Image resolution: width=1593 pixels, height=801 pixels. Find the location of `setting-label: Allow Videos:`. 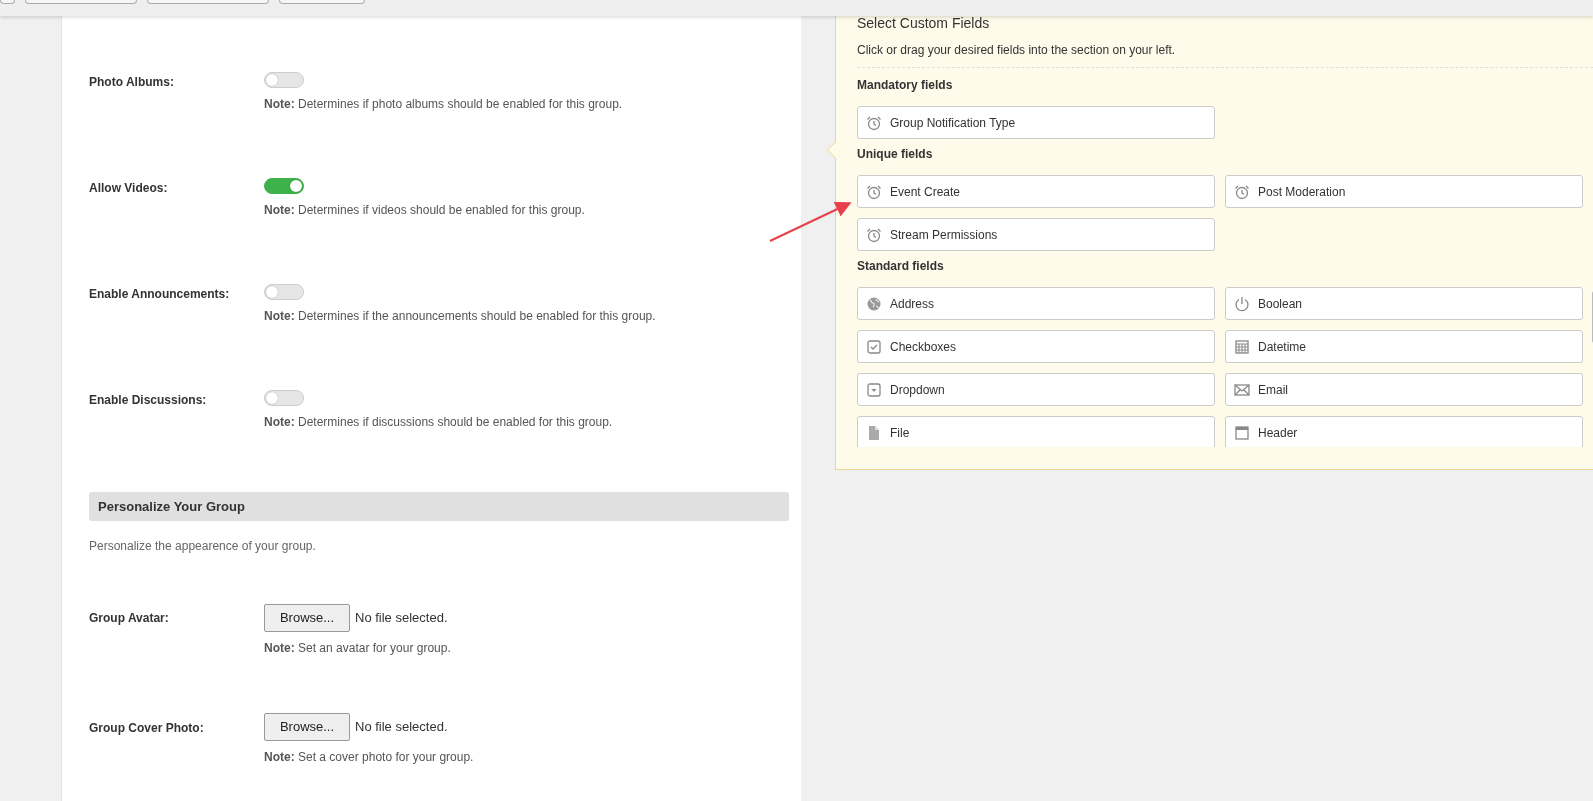

setting-label: Allow Videos: is located at coordinates (129, 188).